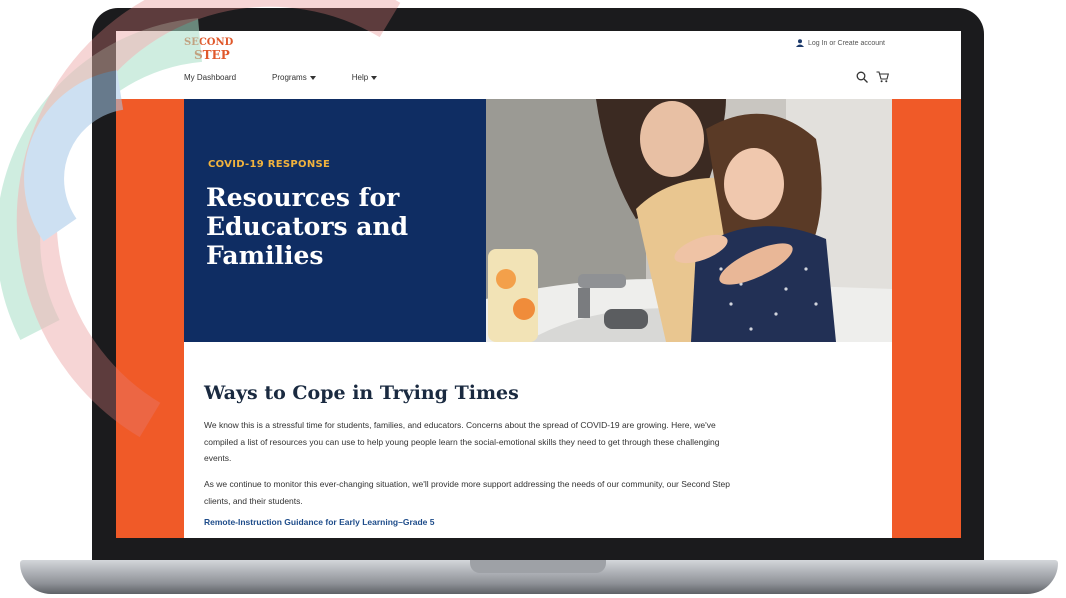  I want to click on main-nav: My Dashboard Programs Help, so click(281, 77).